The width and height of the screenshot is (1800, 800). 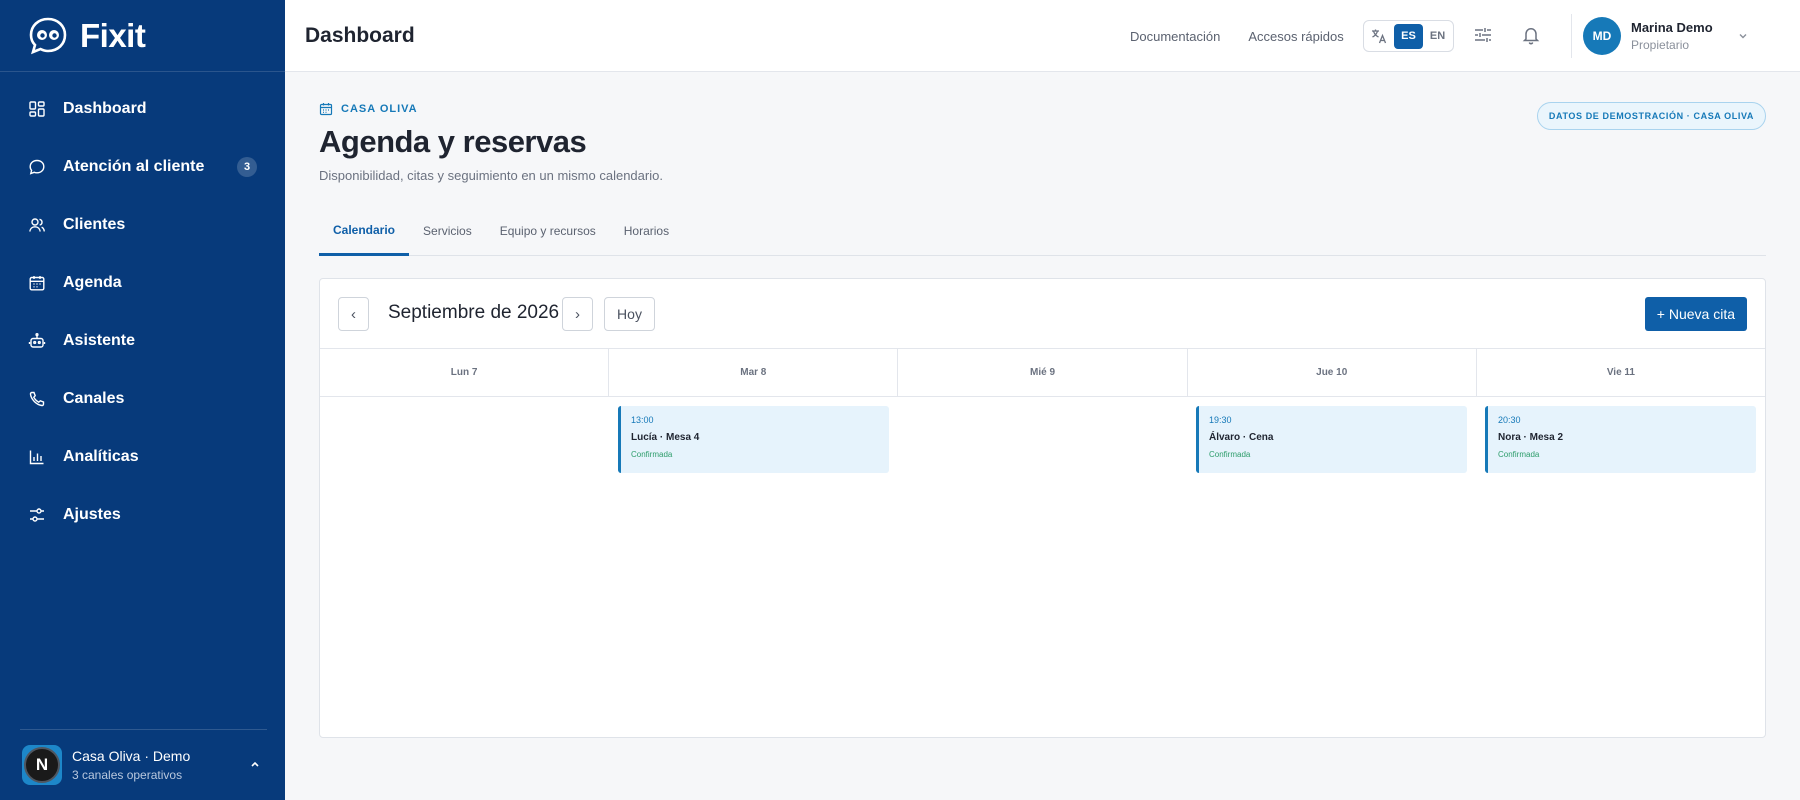 What do you see at coordinates (134, 166) in the screenshot?
I see `sidebar-item-label: Atención al cliente` at bounding box center [134, 166].